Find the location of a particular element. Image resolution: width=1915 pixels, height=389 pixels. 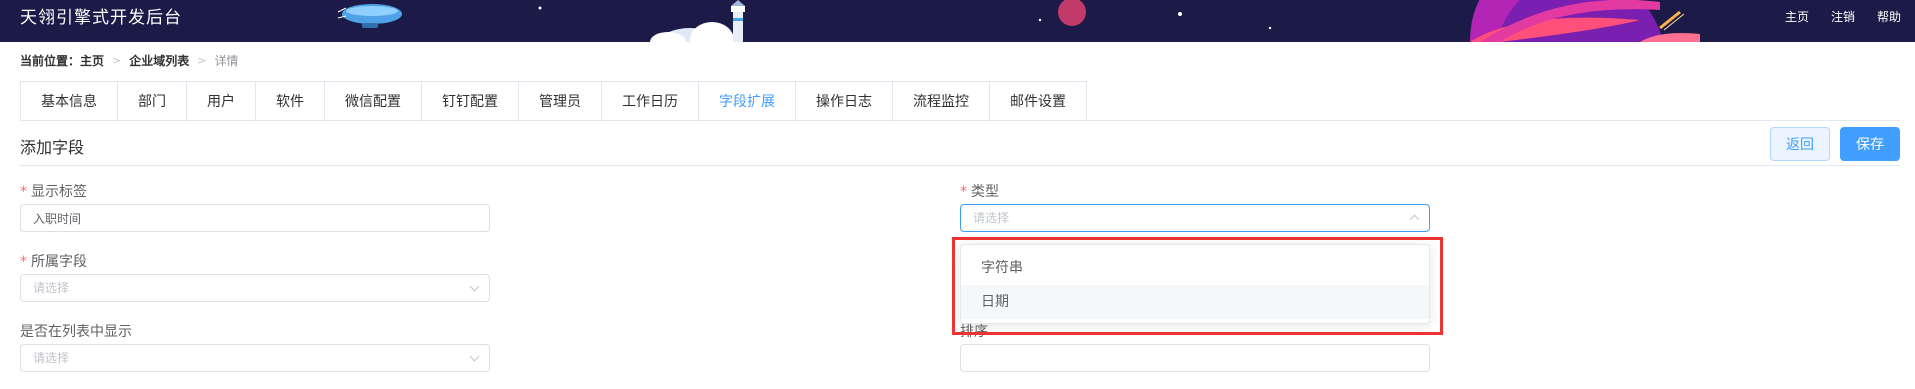

type-option-string: 字符串 is located at coordinates (1195, 268).